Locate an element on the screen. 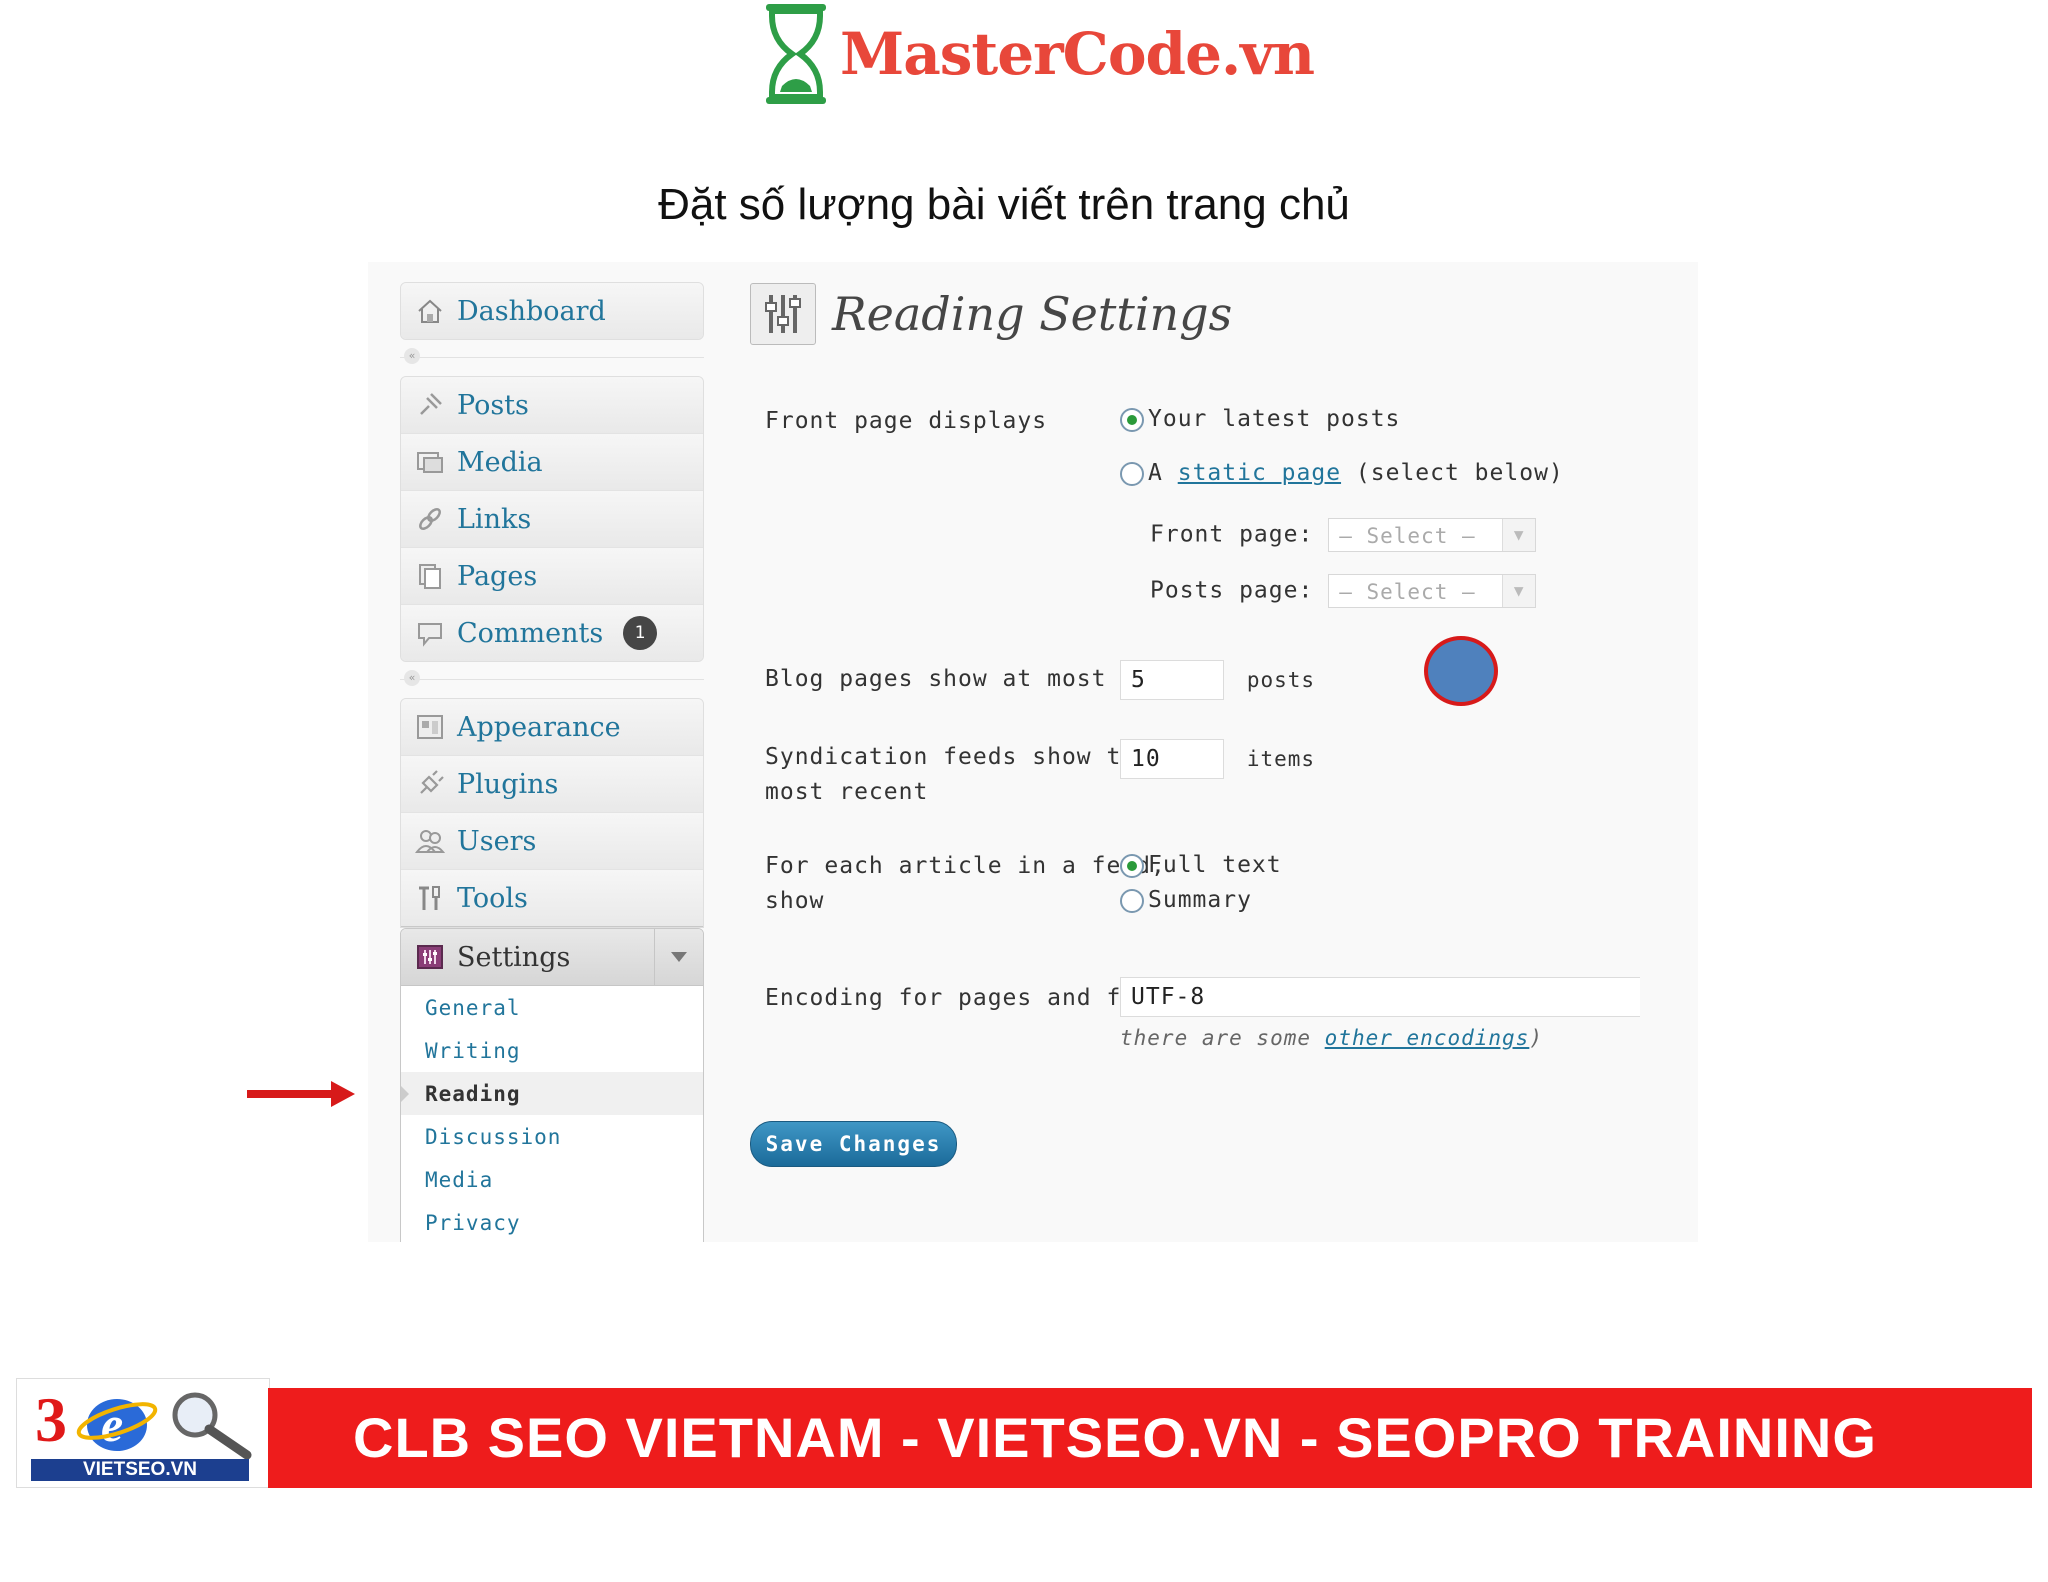 This screenshot has width=2048, height=1582. menu-item-links: Links is located at coordinates (552, 519).